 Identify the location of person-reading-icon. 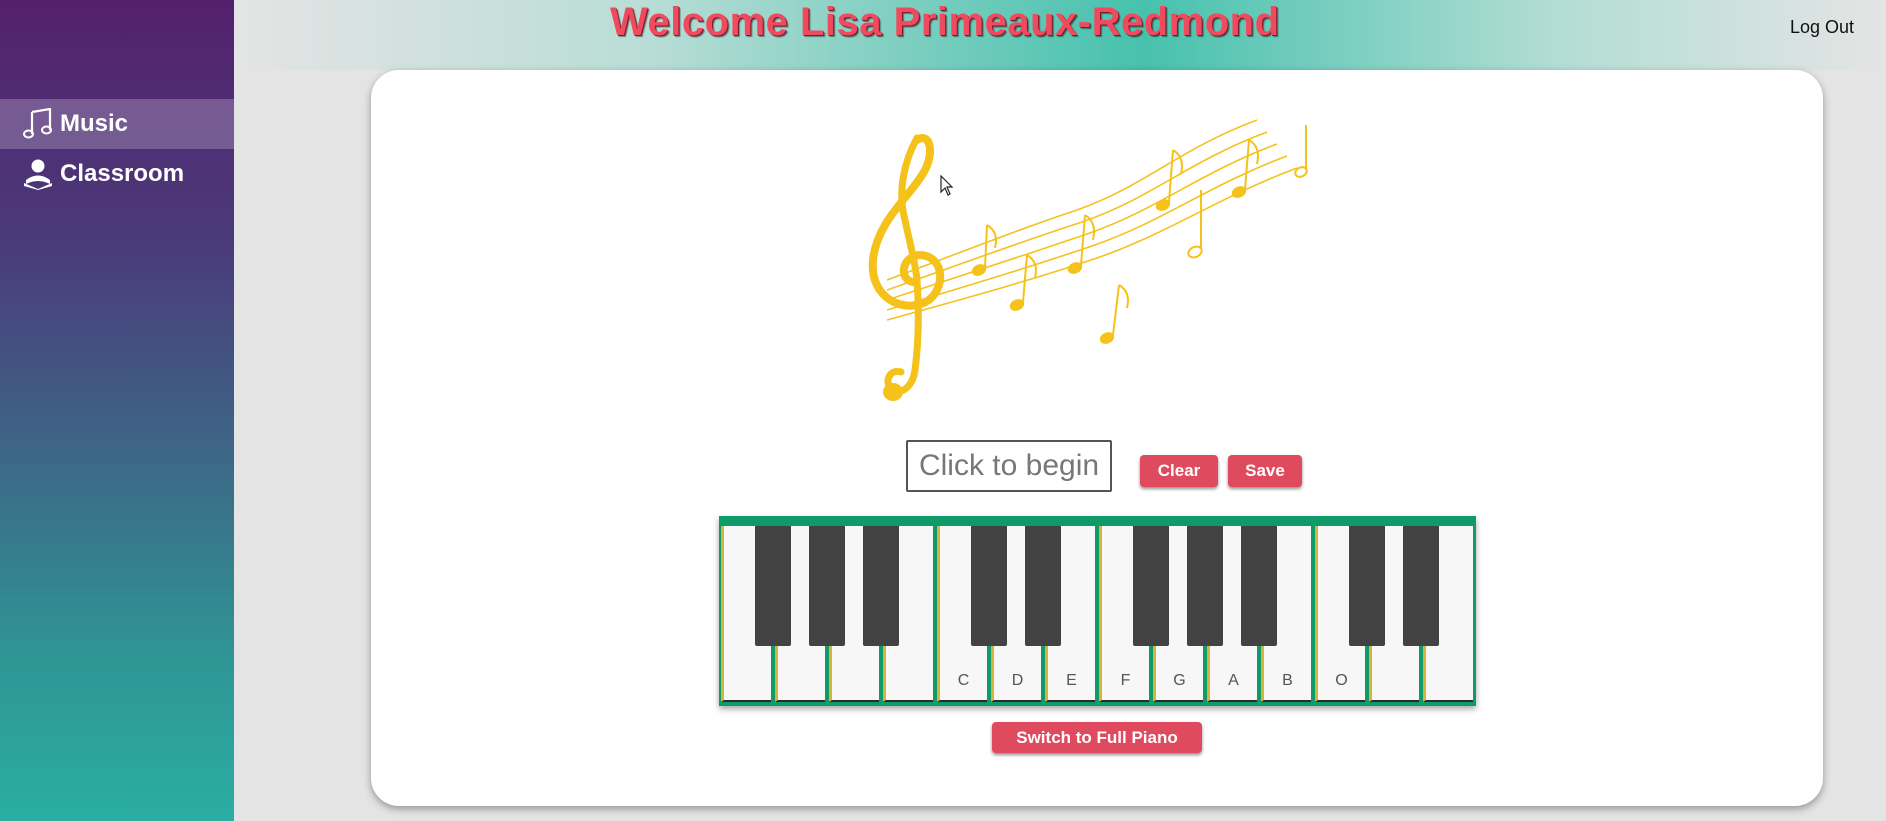
(38, 174).